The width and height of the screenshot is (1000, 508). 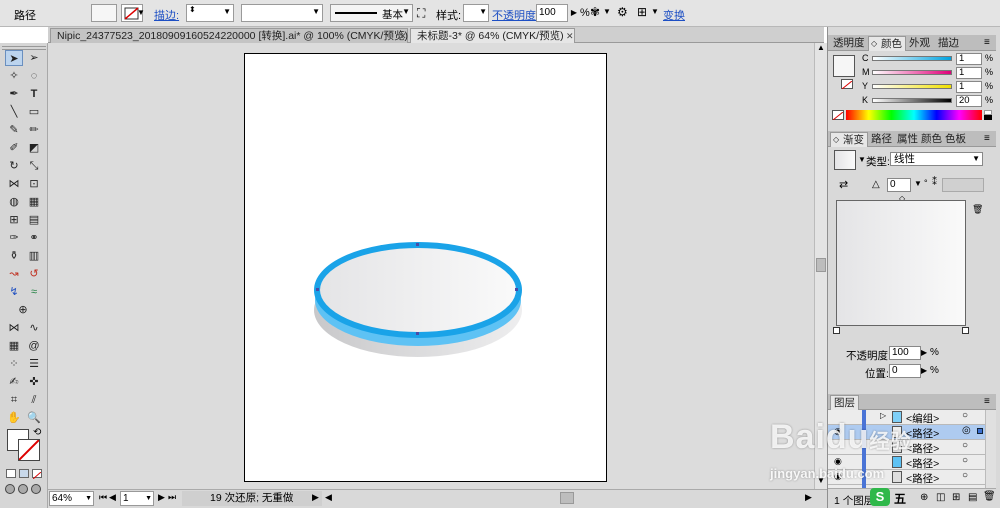 What do you see at coordinates (37, 432) in the screenshot?
I see `swap-fill-stroke-icon: ⟲` at bounding box center [37, 432].